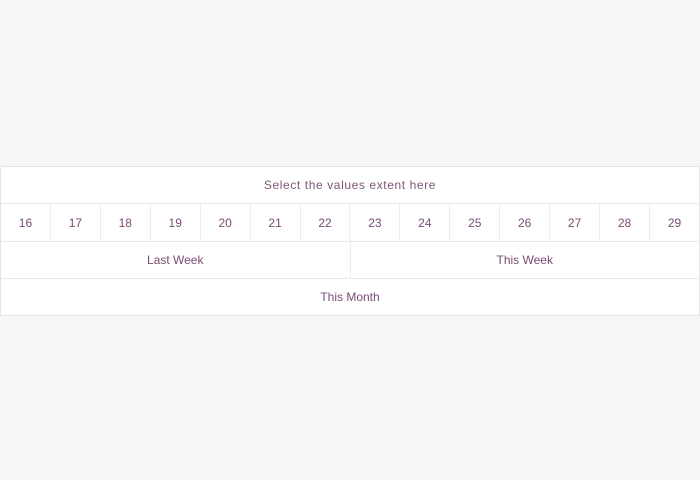 The width and height of the screenshot is (700, 480). What do you see at coordinates (26, 222) in the screenshot?
I see `day-cell-16: 16` at bounding box center [26, 222].